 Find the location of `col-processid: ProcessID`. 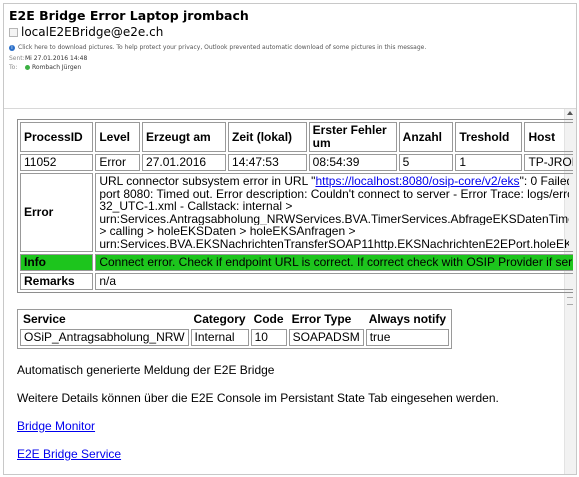

col-processid: ProcessID is located at coordinates (57, 137).